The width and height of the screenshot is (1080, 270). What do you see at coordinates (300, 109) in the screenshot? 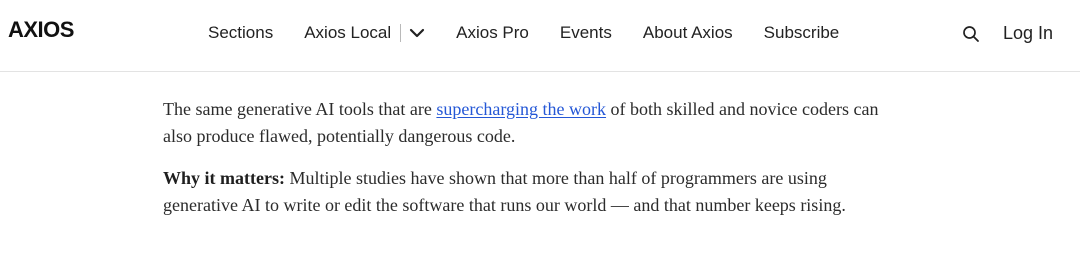
I see `intro-text-before-link: The same generative AI tools that are` at bounding box center [300, 109].